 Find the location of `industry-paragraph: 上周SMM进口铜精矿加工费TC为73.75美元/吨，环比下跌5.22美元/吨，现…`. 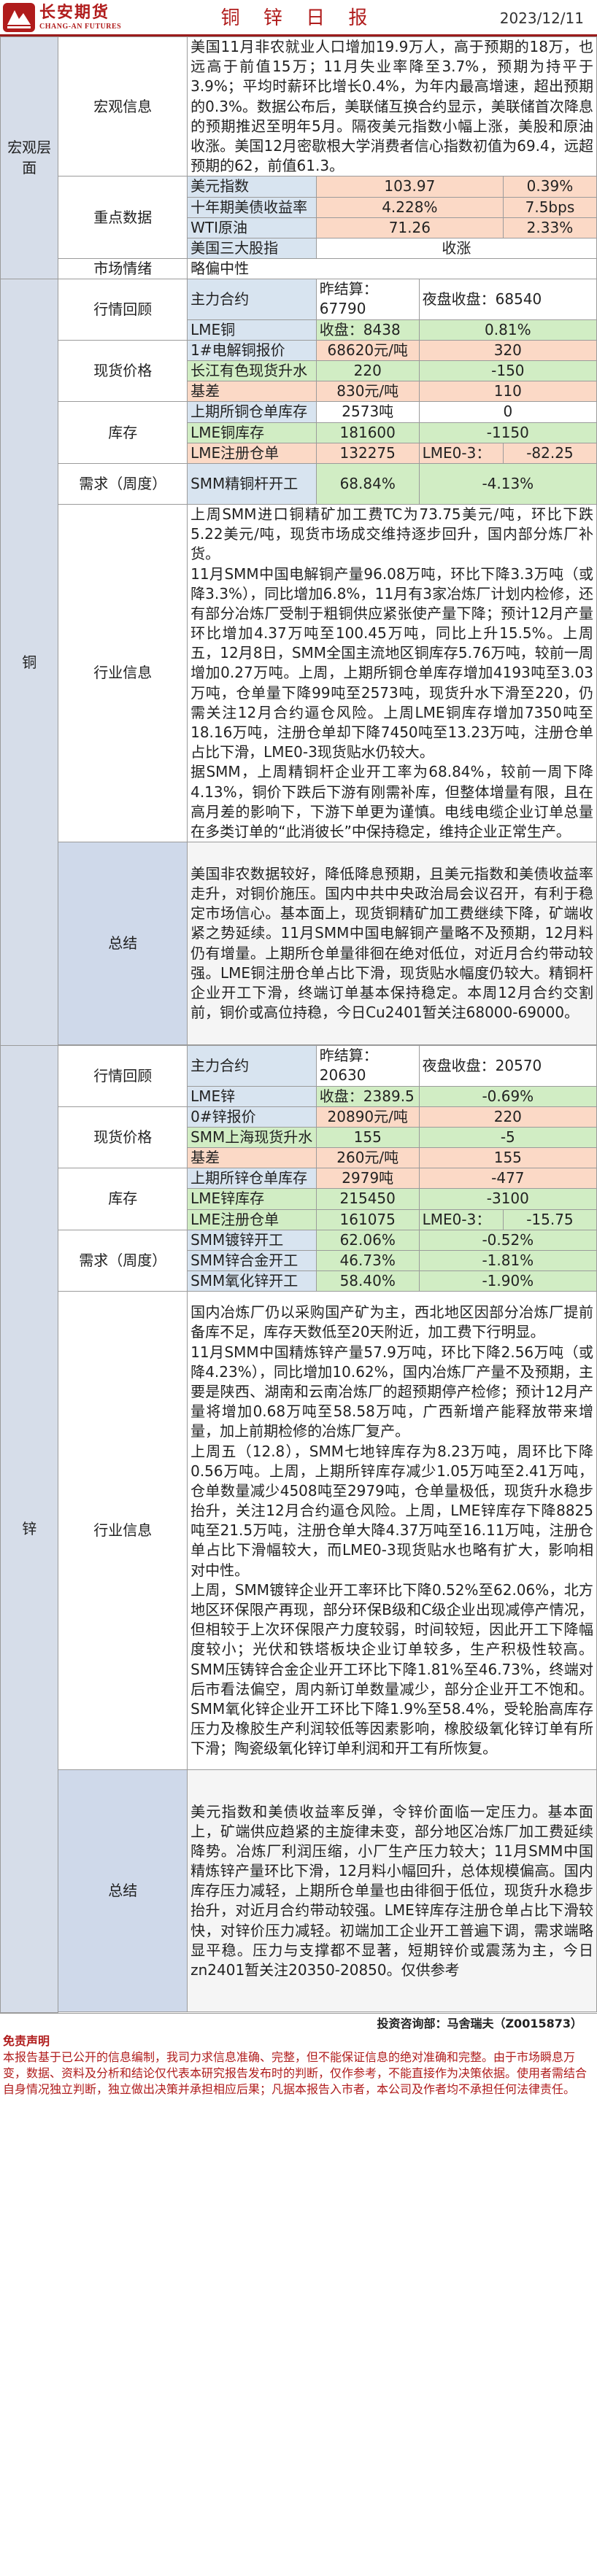

industry-paragraph: 上周SMM进口铜精矿加工费TC为73.75美元/吨，环比下跌5.22美元/吨，现… is located at coordinates (391, 534).